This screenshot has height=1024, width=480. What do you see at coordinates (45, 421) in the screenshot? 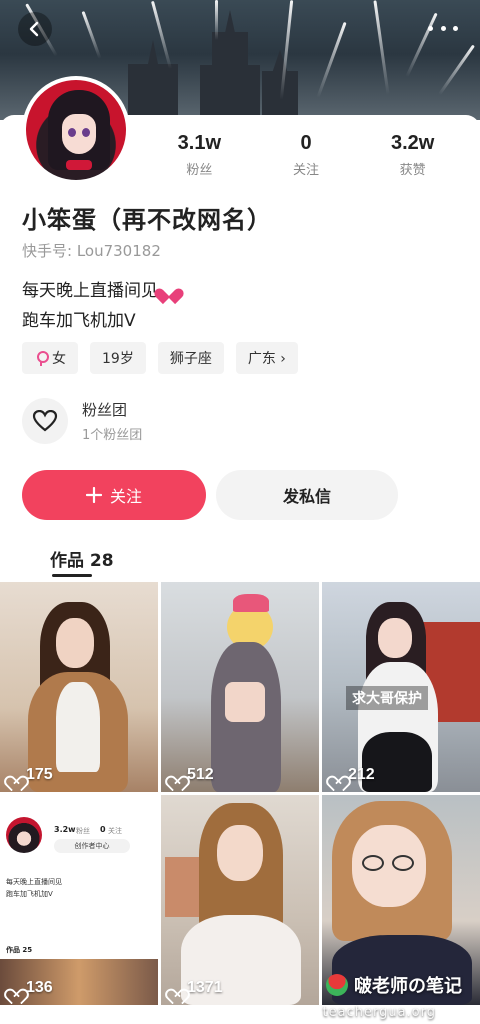
I see `fanclub-heart-icon` at bounding box center [45, 421].